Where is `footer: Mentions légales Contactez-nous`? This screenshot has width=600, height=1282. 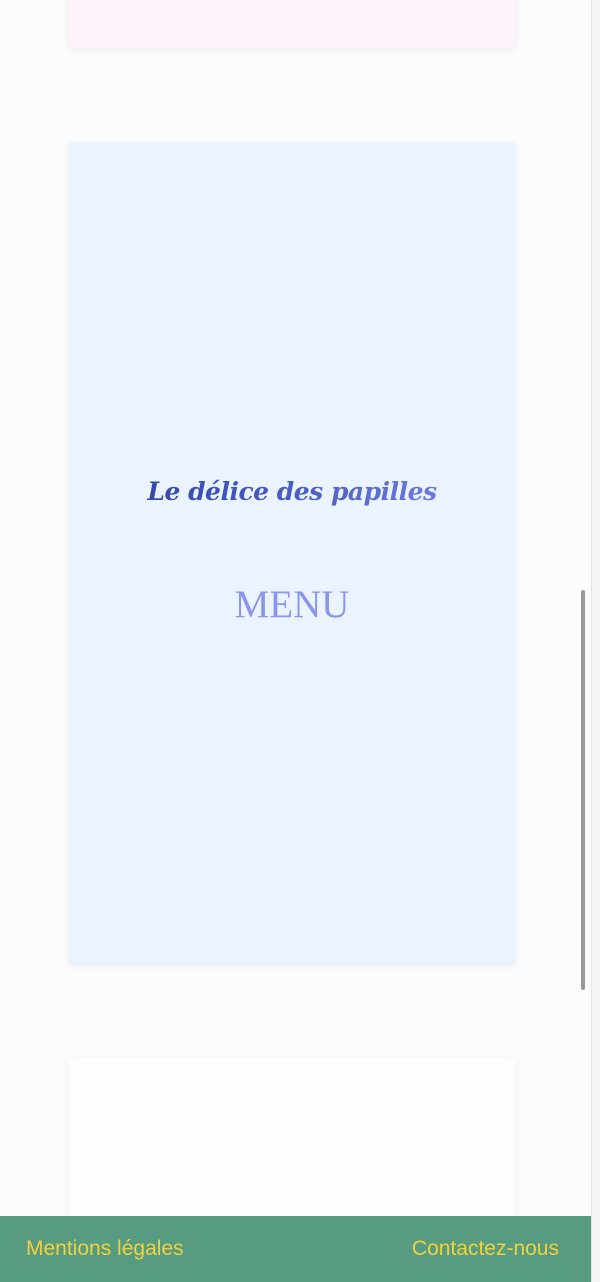
footer: Mentions légales Contactez-nous is located at coordinates (295, 1249).